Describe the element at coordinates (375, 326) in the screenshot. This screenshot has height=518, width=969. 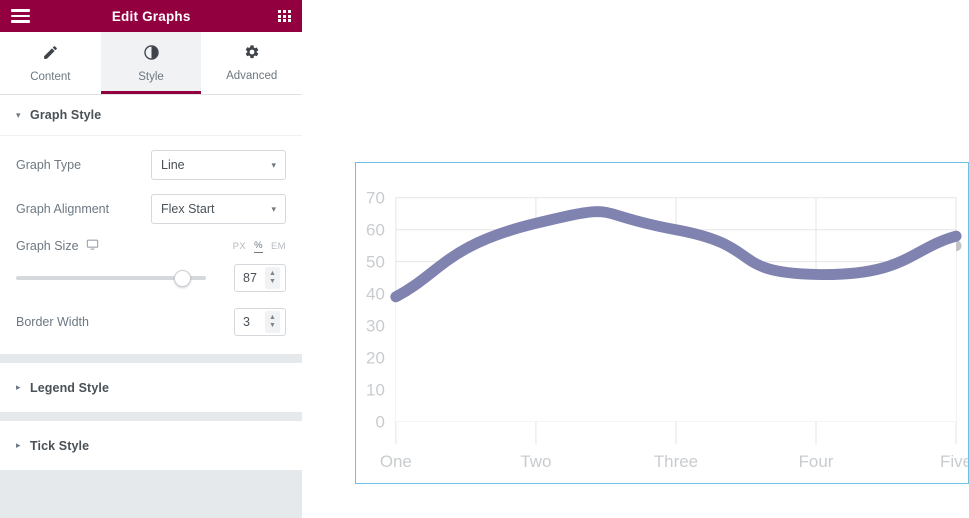
I see `y-axis-tick-label: 30` at that location.